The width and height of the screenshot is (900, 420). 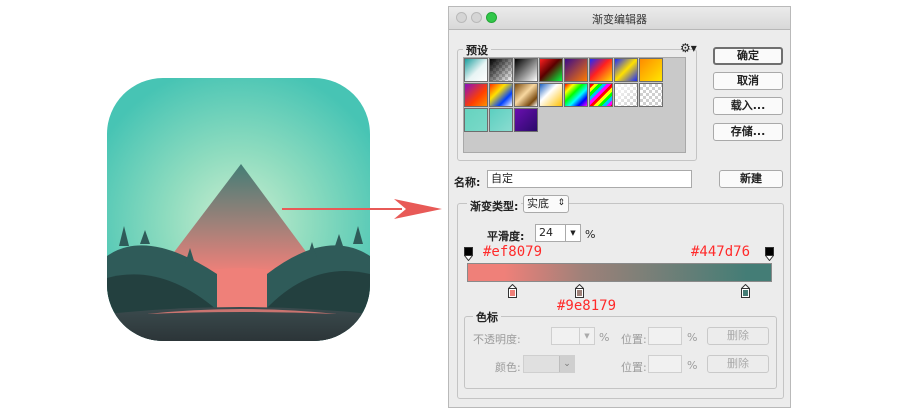 I want to click on name-field: 自定, so click(x=589, y=179).